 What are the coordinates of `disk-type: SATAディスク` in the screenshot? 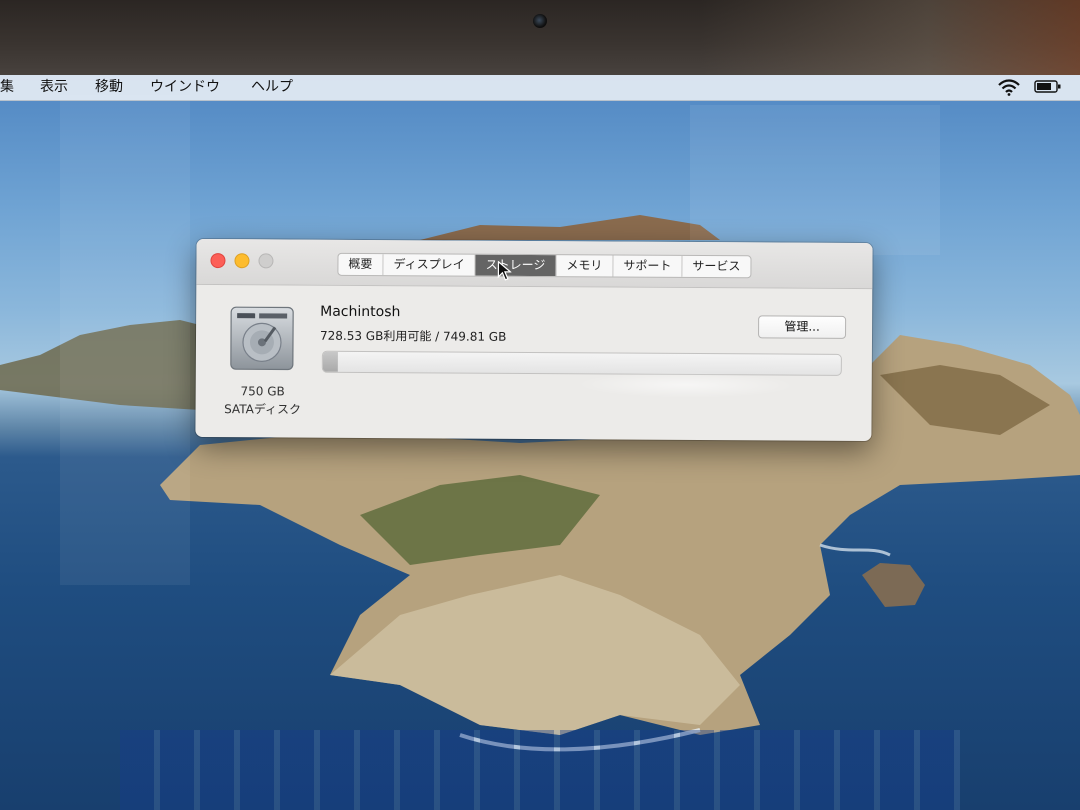 It's located at (263, 409).